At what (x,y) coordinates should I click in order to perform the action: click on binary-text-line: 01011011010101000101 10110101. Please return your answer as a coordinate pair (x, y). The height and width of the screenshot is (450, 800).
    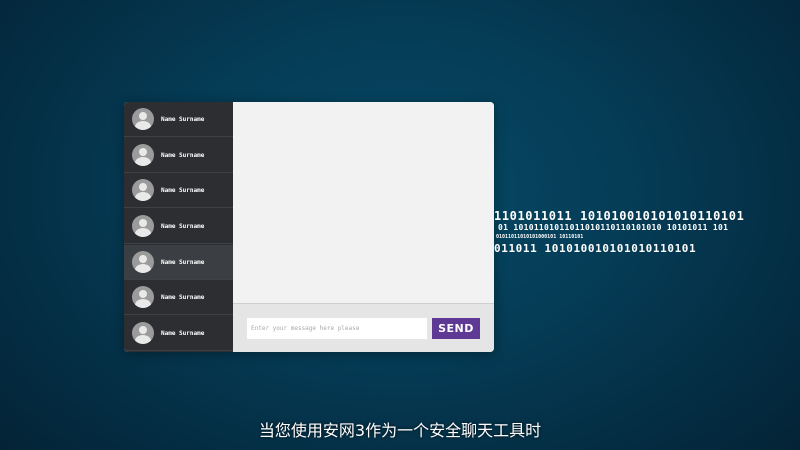
    Looking at the image, I should click on (540, 237).